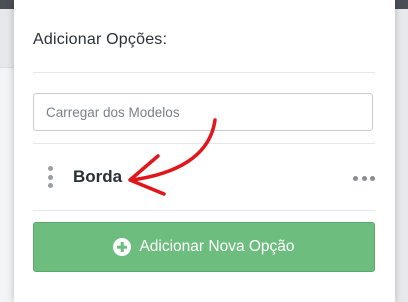 Image resolution: width=408 pixels, height=302 pixels. I want to click on add-new-option-button: Adicionar Nova Opção, so click(204, 247).